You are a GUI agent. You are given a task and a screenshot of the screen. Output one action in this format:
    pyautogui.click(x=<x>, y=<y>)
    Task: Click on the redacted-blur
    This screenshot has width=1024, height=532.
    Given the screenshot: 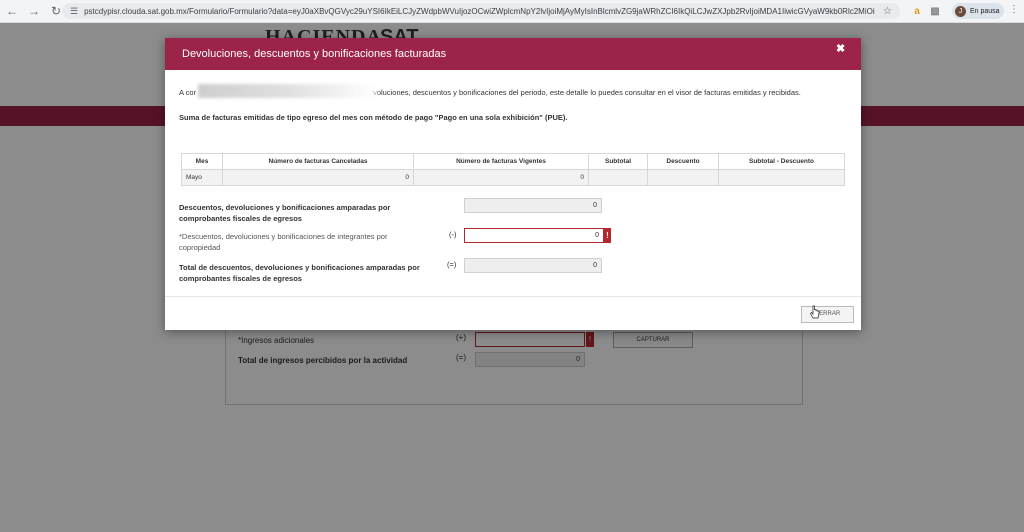 What is the action you would take?
    pyautogui.click(x=288, y=91)
    